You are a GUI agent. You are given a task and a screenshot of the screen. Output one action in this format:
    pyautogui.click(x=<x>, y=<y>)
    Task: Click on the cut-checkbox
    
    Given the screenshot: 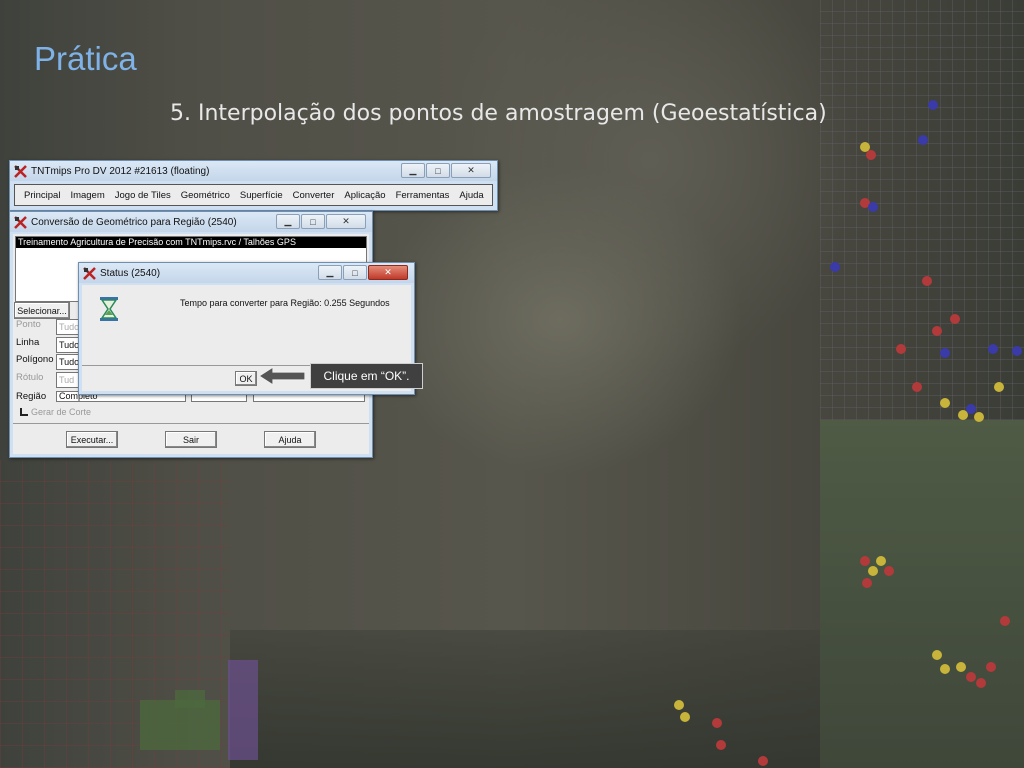 What is the action you would take?
    pyautogui.click(x=24, y=412)
    